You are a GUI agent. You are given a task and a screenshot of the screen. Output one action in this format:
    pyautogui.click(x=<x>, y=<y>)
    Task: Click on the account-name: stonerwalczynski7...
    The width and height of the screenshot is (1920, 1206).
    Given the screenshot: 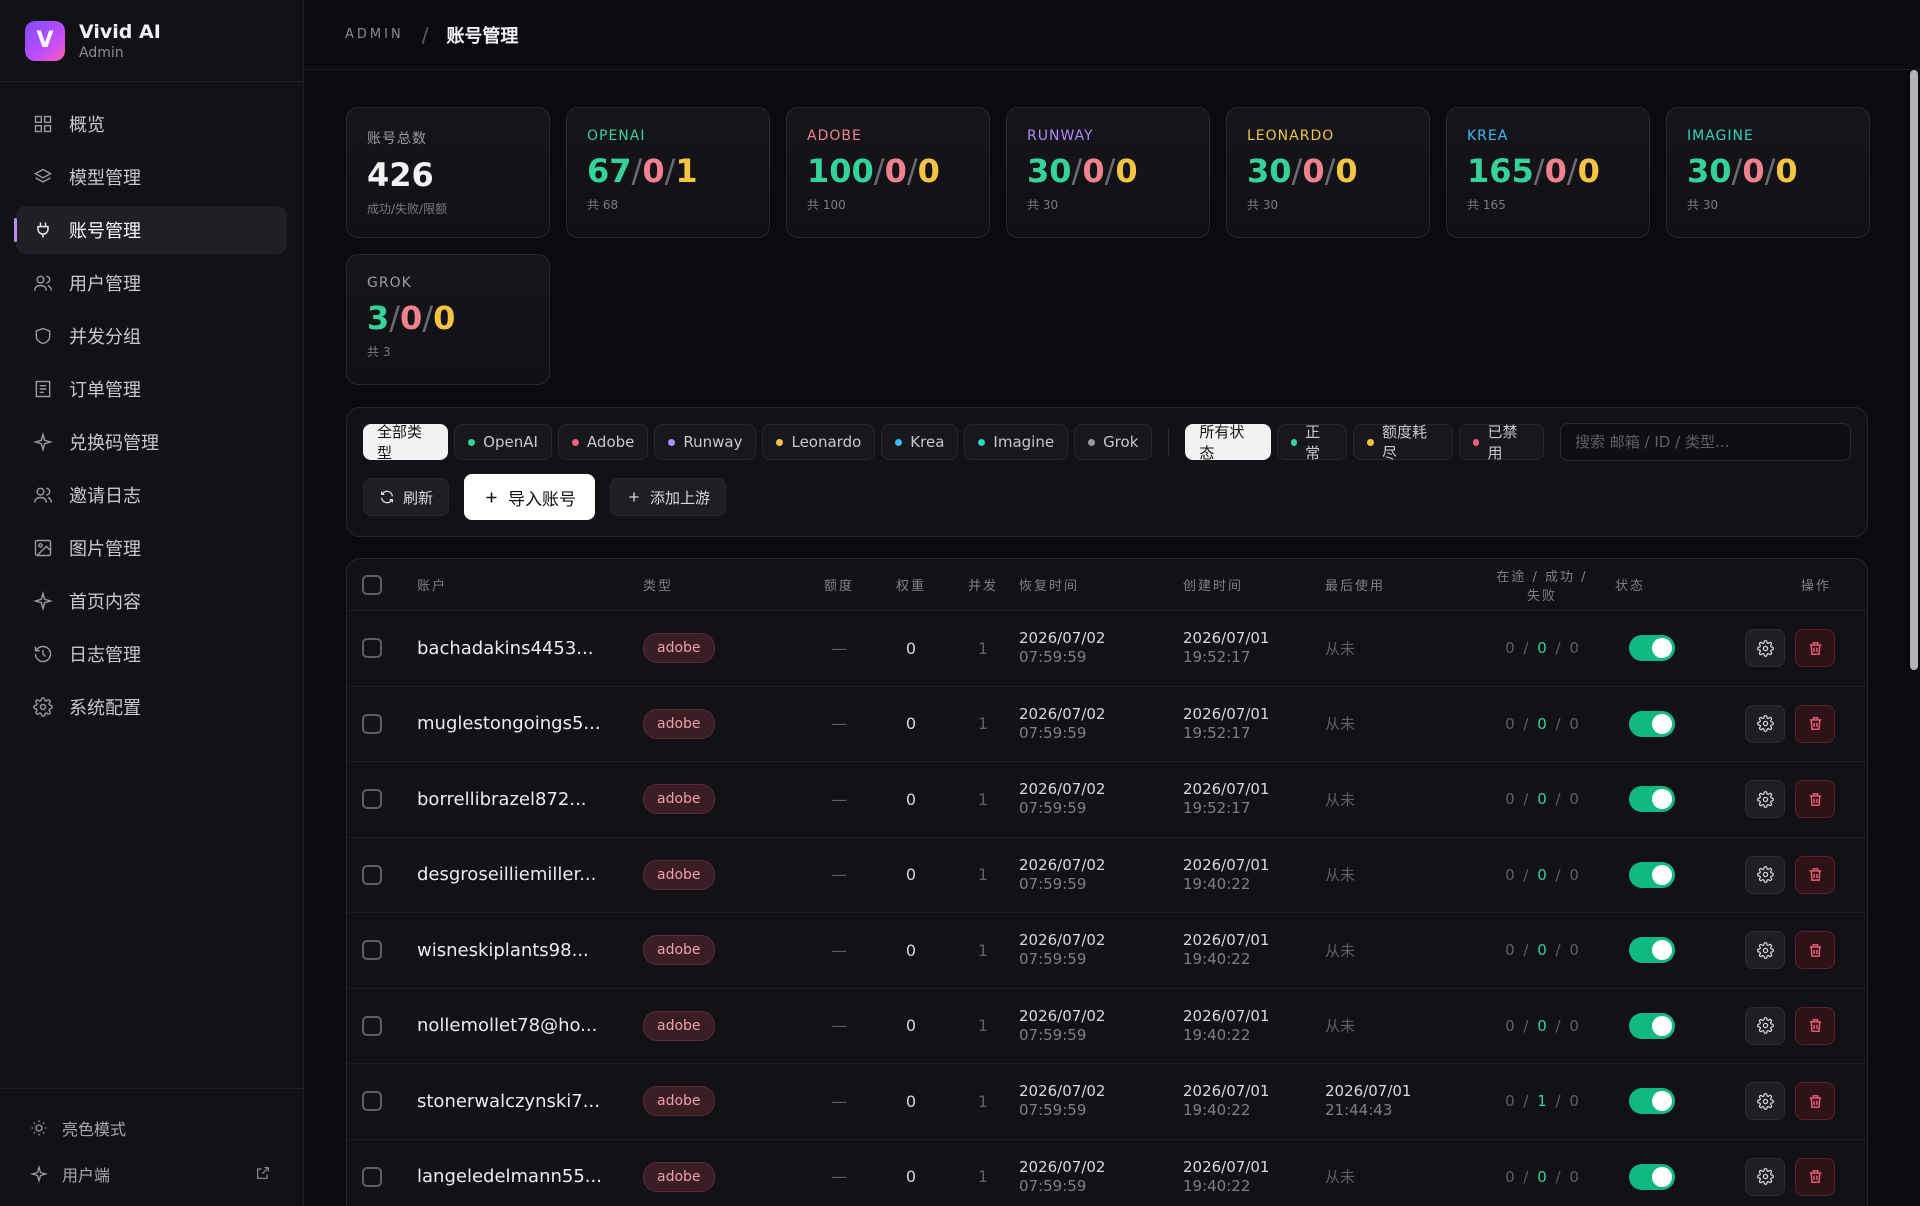 What is the action you would take?
    pyautogui.click(x=508, y=1101)
    